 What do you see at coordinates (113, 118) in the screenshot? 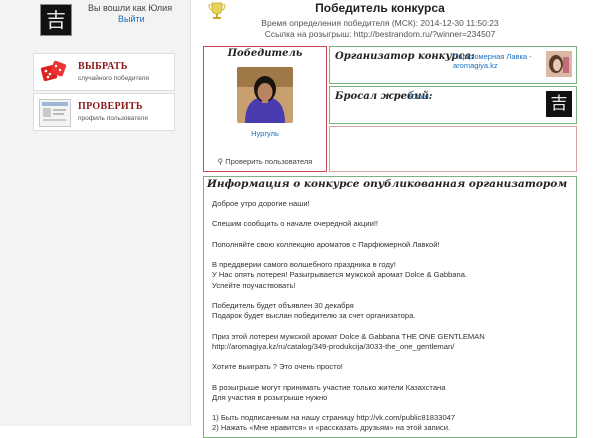
I see `check-profile-subtitle: профиль пользователя` at bounding box center [113, 118].